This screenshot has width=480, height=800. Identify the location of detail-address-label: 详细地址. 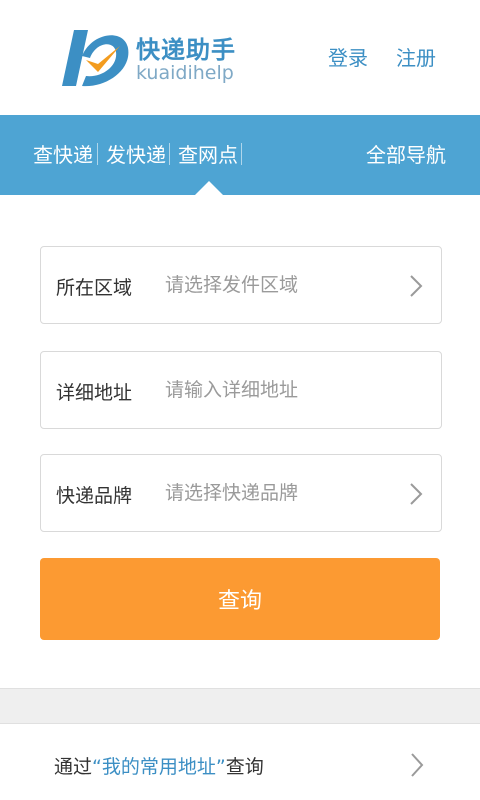
(94, 393).